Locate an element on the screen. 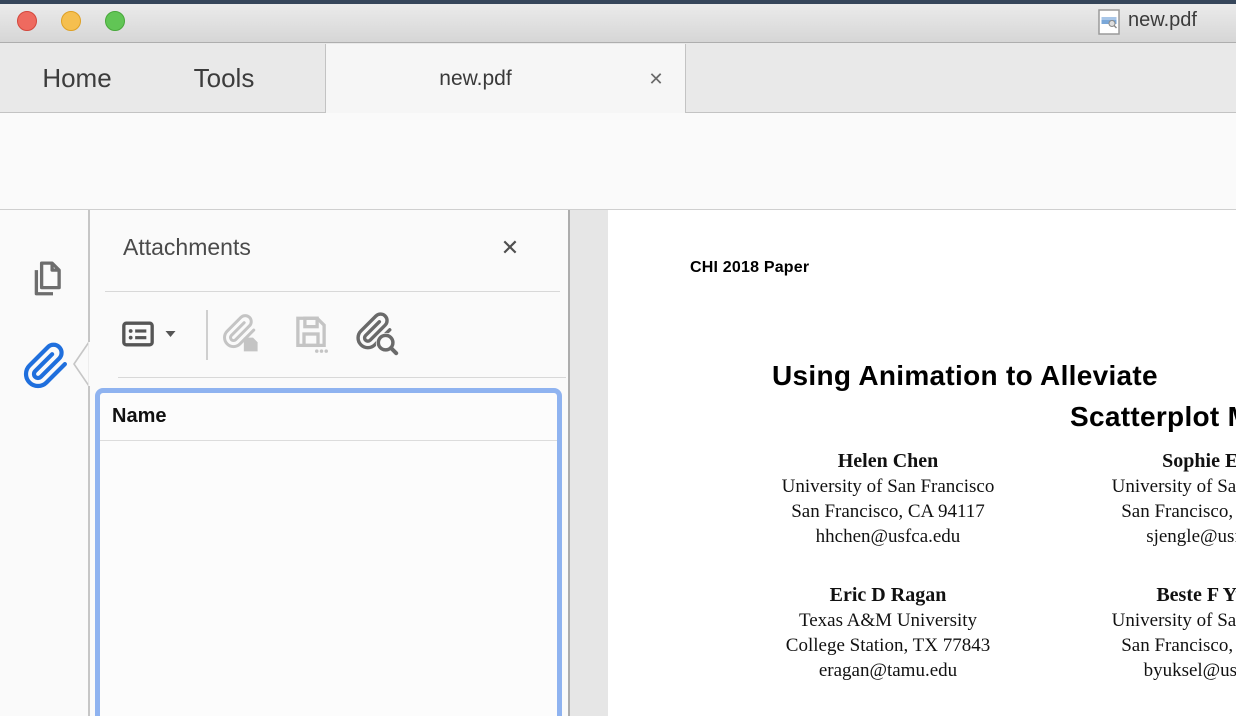 This screenshot has width=1236, height=716. open-attachment-button is located at coordinates (242, 334).